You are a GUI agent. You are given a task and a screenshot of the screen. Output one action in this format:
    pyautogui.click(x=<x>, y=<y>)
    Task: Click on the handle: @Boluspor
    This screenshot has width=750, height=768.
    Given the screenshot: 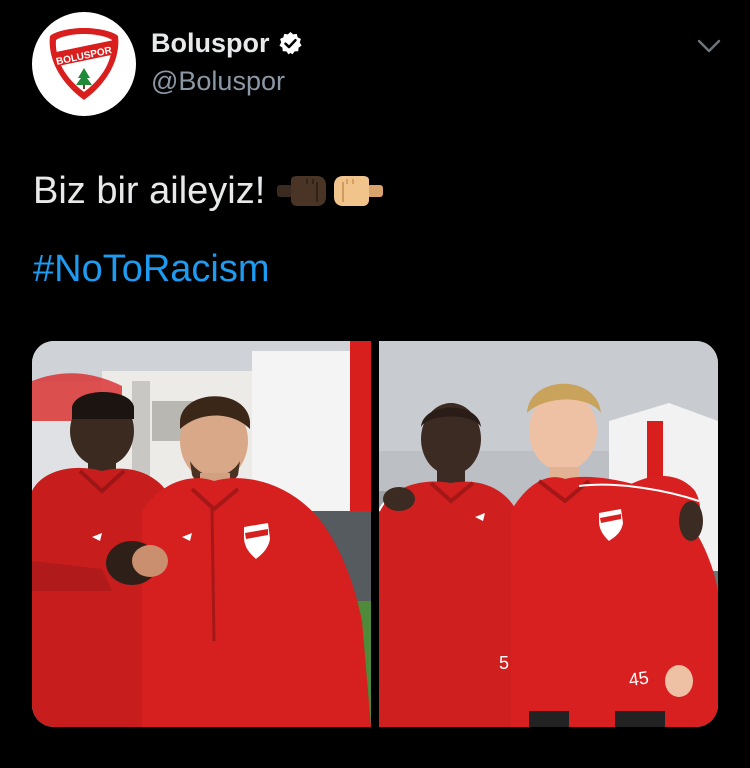 What is the action you would take?
    pyautogui.click(x=218, y=81)
    